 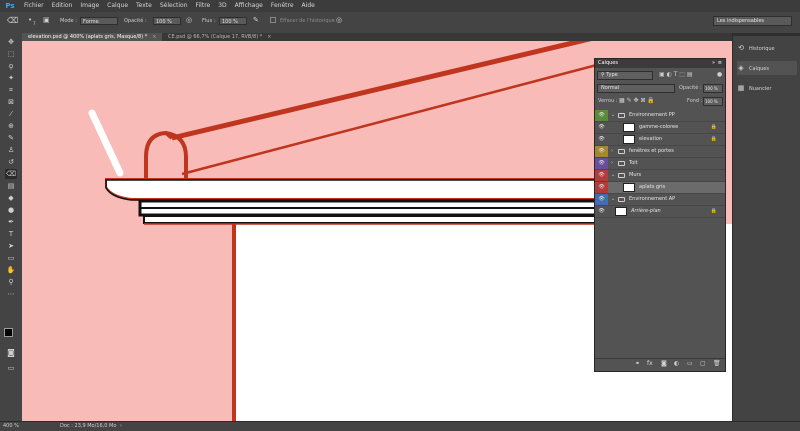 What do you see at coordinates (660, 128) in the screenshot?
I see `layer-row: 👁 gamme-coloree 🔒` at bounding box center [660, 128].